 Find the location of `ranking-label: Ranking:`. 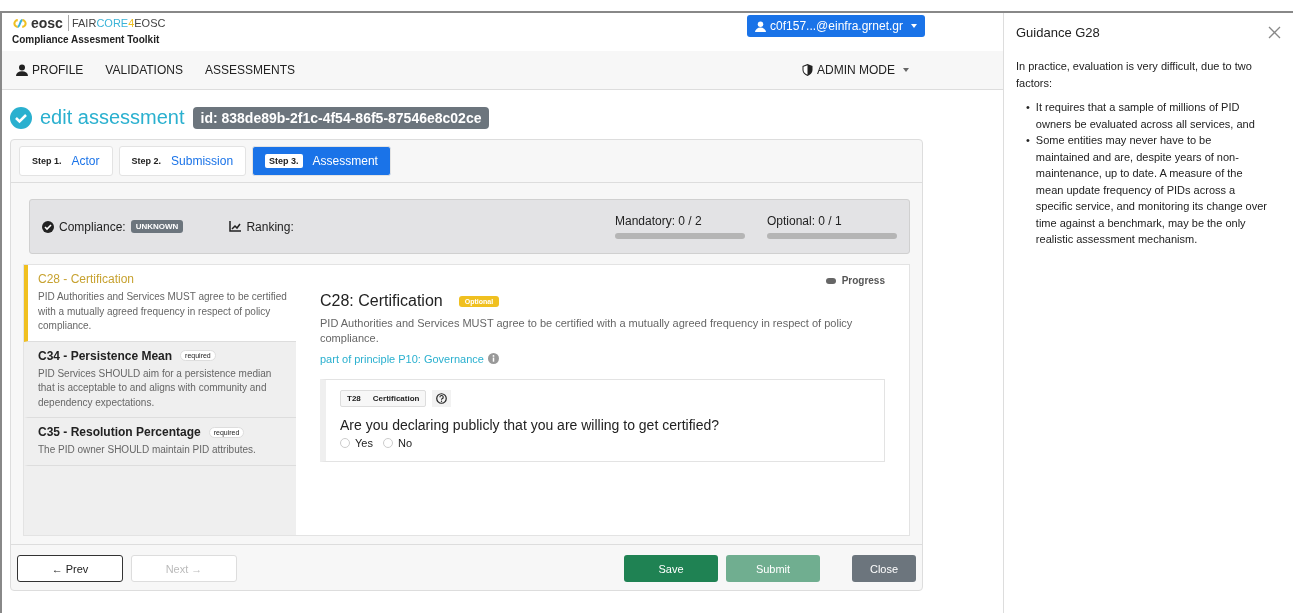

ranking-label: Ranking: is located at coordinates (270, 226).